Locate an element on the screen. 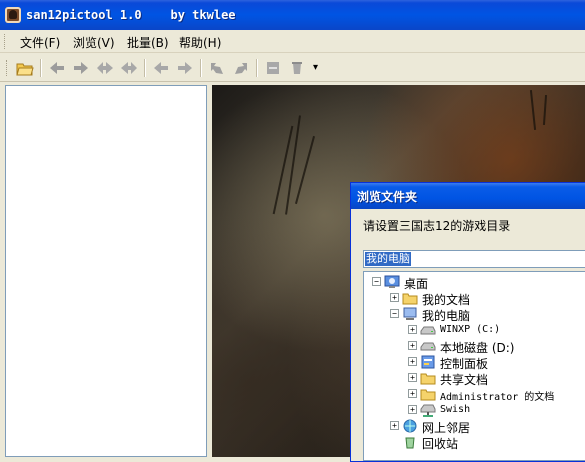  menu-file: 文件(F) is located at coordinates (40, 42).